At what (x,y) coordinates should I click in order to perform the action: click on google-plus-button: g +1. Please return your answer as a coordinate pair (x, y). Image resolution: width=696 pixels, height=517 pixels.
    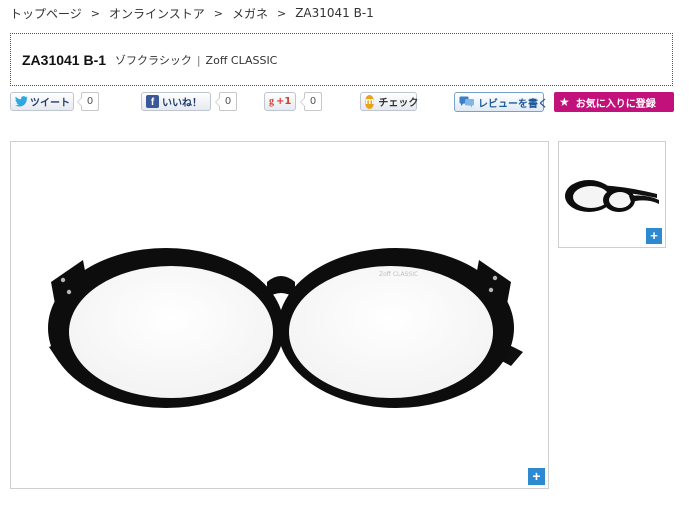
    Looking at the image, I should click on (280, 101).